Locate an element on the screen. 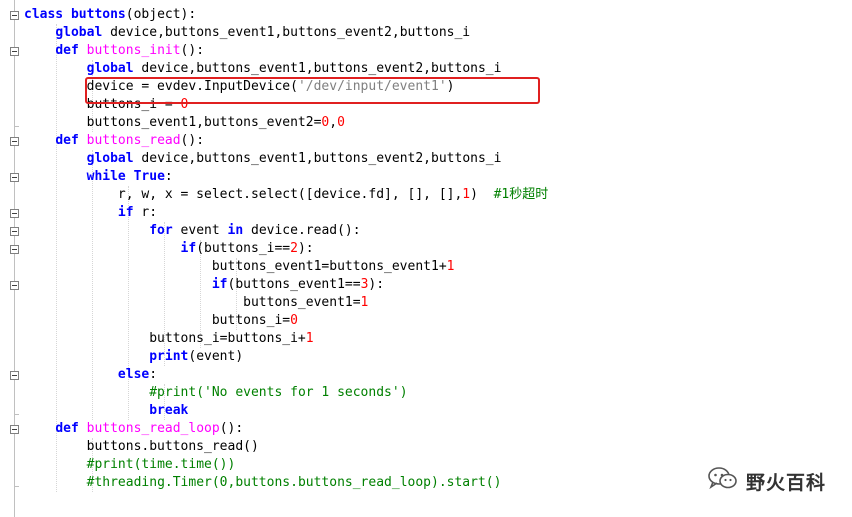 This screenshot has height=517, width=852. code-line: print(event) is located at coordinates (133, 357).